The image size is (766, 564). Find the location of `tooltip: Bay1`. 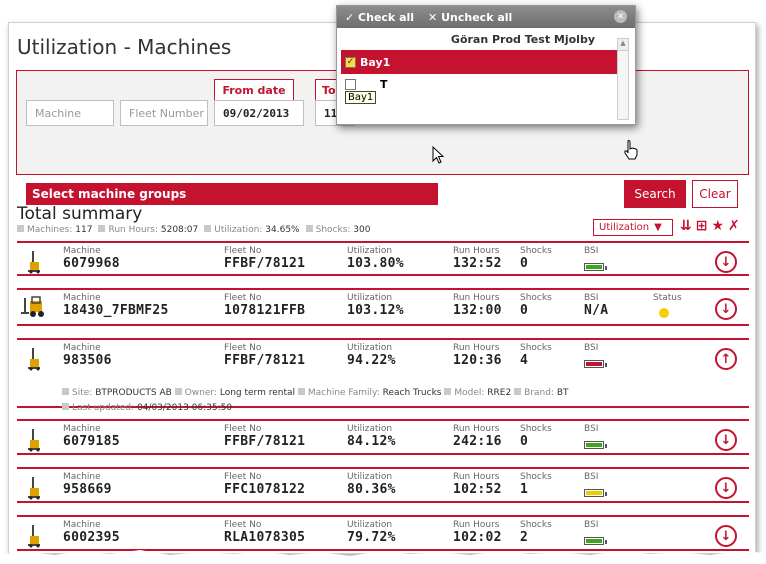

tooltip: Bay1 is located at coordinates (361, 97).